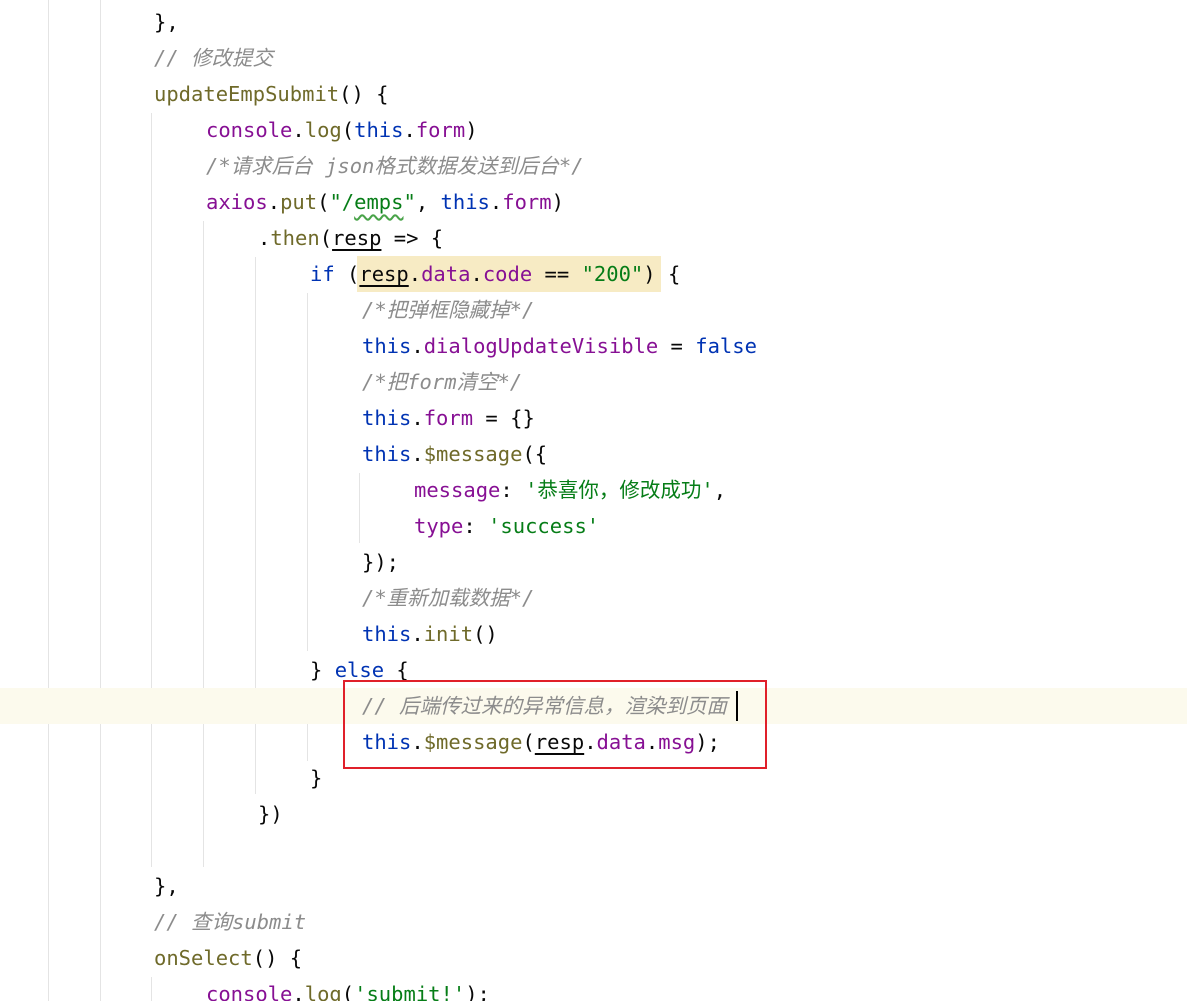  Describe the element at coordinates (593, 274) in the screenshot. I see `code-line: if (resp.data.code == "200") {` at that location.